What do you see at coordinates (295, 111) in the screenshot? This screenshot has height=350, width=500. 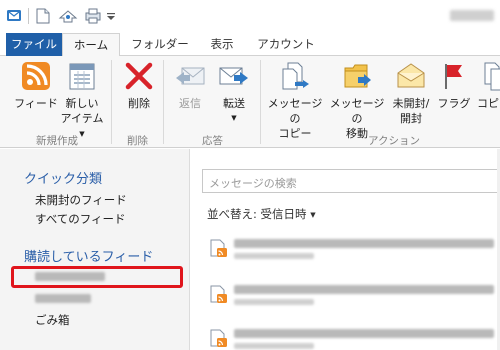 I see `copy-message-label-line1: メッセージの` at bounding box center [295, 111].